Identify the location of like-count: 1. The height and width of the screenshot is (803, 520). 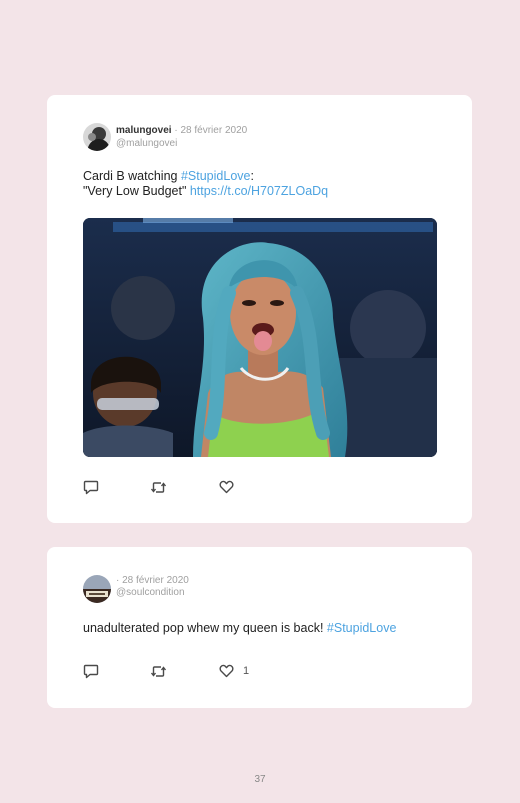
(246, 671).